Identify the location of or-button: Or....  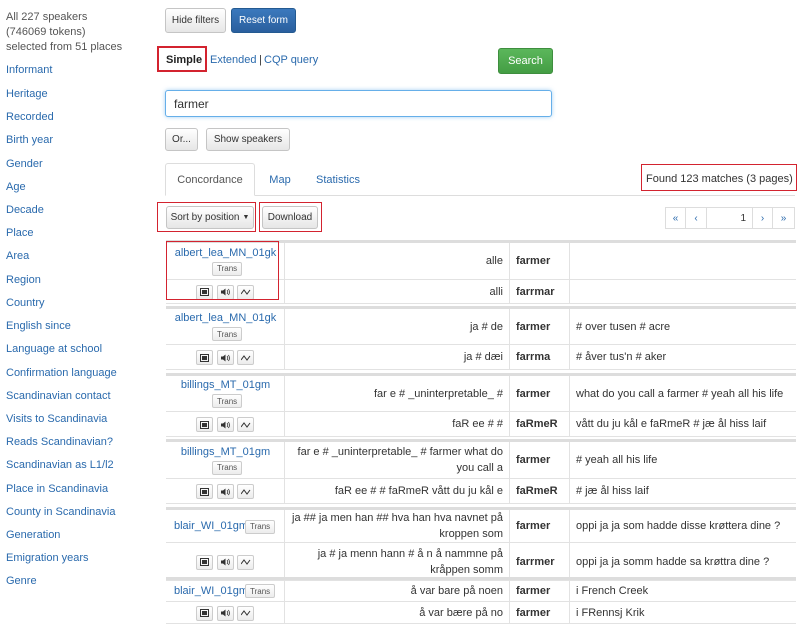
(181, 139).